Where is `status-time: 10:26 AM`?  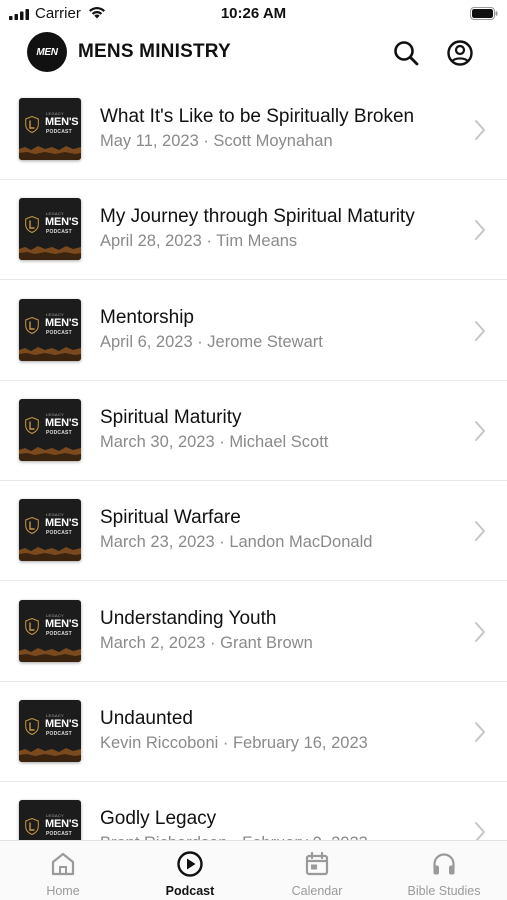 status-time: 10:26 AM is located at coordinates (253, 13).